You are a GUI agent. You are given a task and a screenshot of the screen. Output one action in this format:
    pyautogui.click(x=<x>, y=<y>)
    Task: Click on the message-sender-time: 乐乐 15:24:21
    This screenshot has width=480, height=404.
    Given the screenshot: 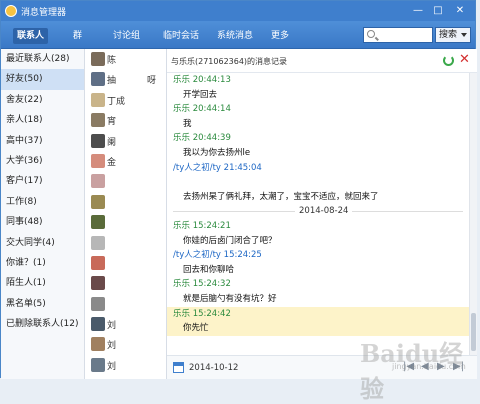 What is the action you would take?
    pyautogui.click(x=202, y=225)
    